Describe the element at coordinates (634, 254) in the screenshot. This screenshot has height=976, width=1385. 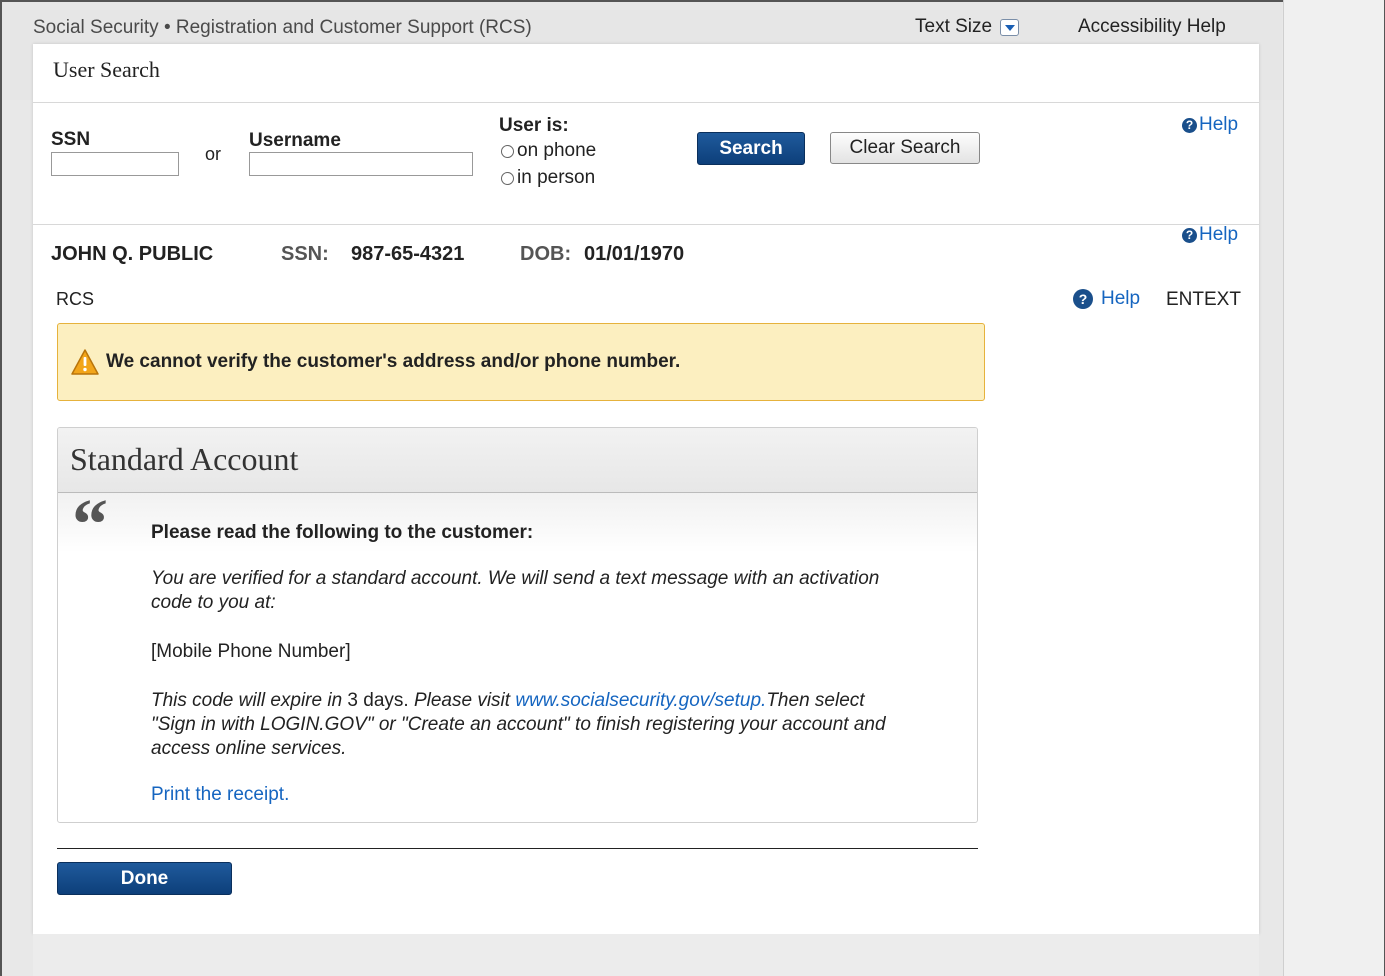
I see `user-dob-value: 01/01/1970` at that location.